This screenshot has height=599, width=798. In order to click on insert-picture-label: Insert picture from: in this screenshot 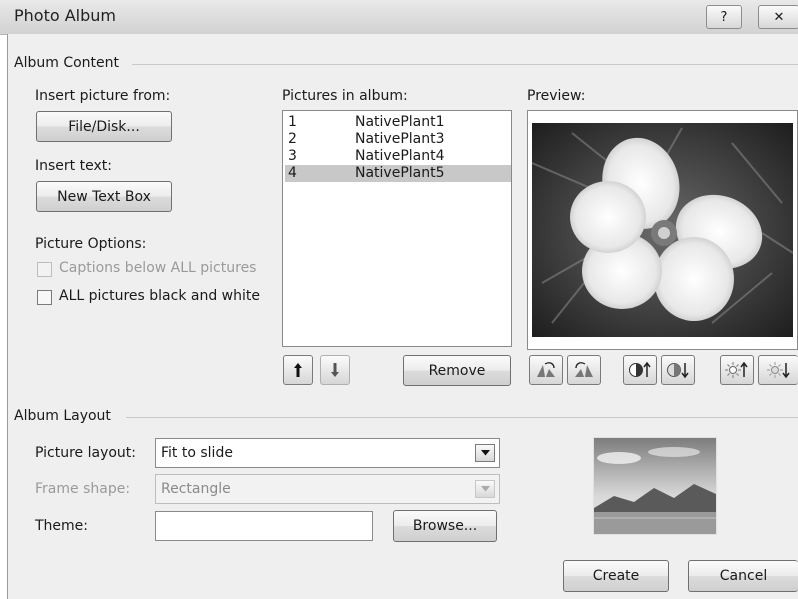, I will do `click(103, 96)`.